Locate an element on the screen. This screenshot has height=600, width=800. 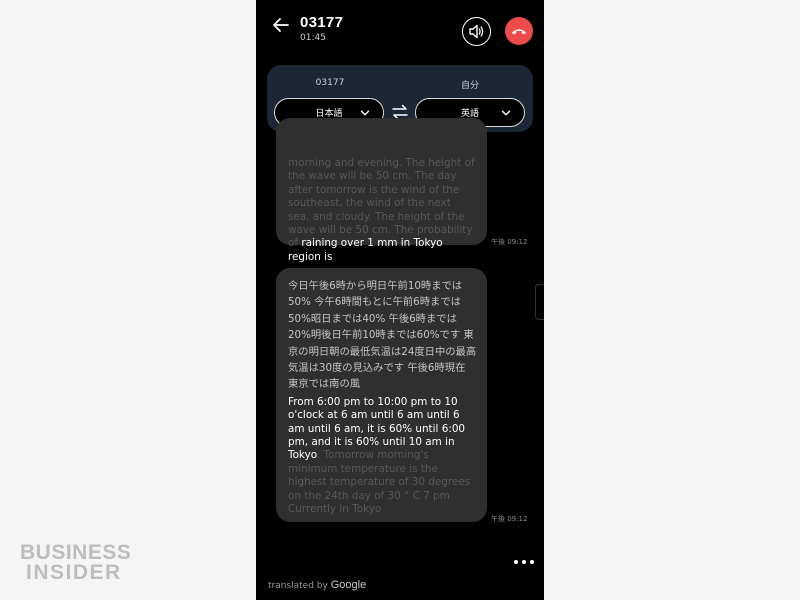
watermark-line-1: BUSINESS is located at coordinates (76, 552).